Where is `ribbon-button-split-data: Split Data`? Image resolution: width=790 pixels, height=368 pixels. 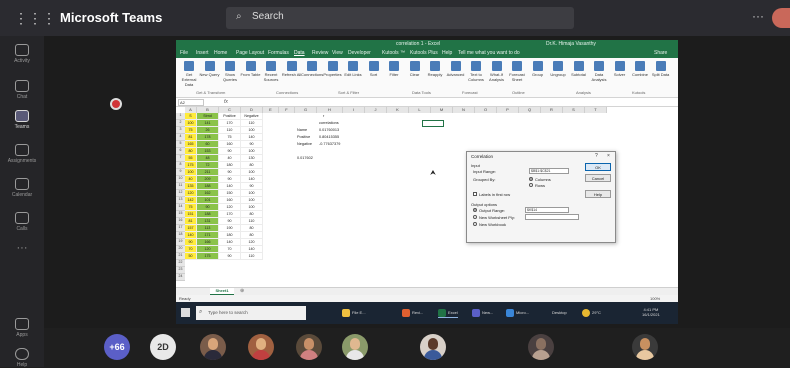 ribbon-button-split-data: Split Data is located at coordinates (661, 69).